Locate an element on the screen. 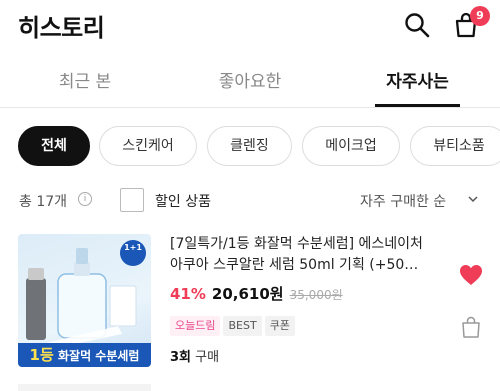 Image resolution: width=500 pixels, height=391 pixels. product-tags: 오늘드림 BEST 쿠폰 is located at coordinates (234, 325).